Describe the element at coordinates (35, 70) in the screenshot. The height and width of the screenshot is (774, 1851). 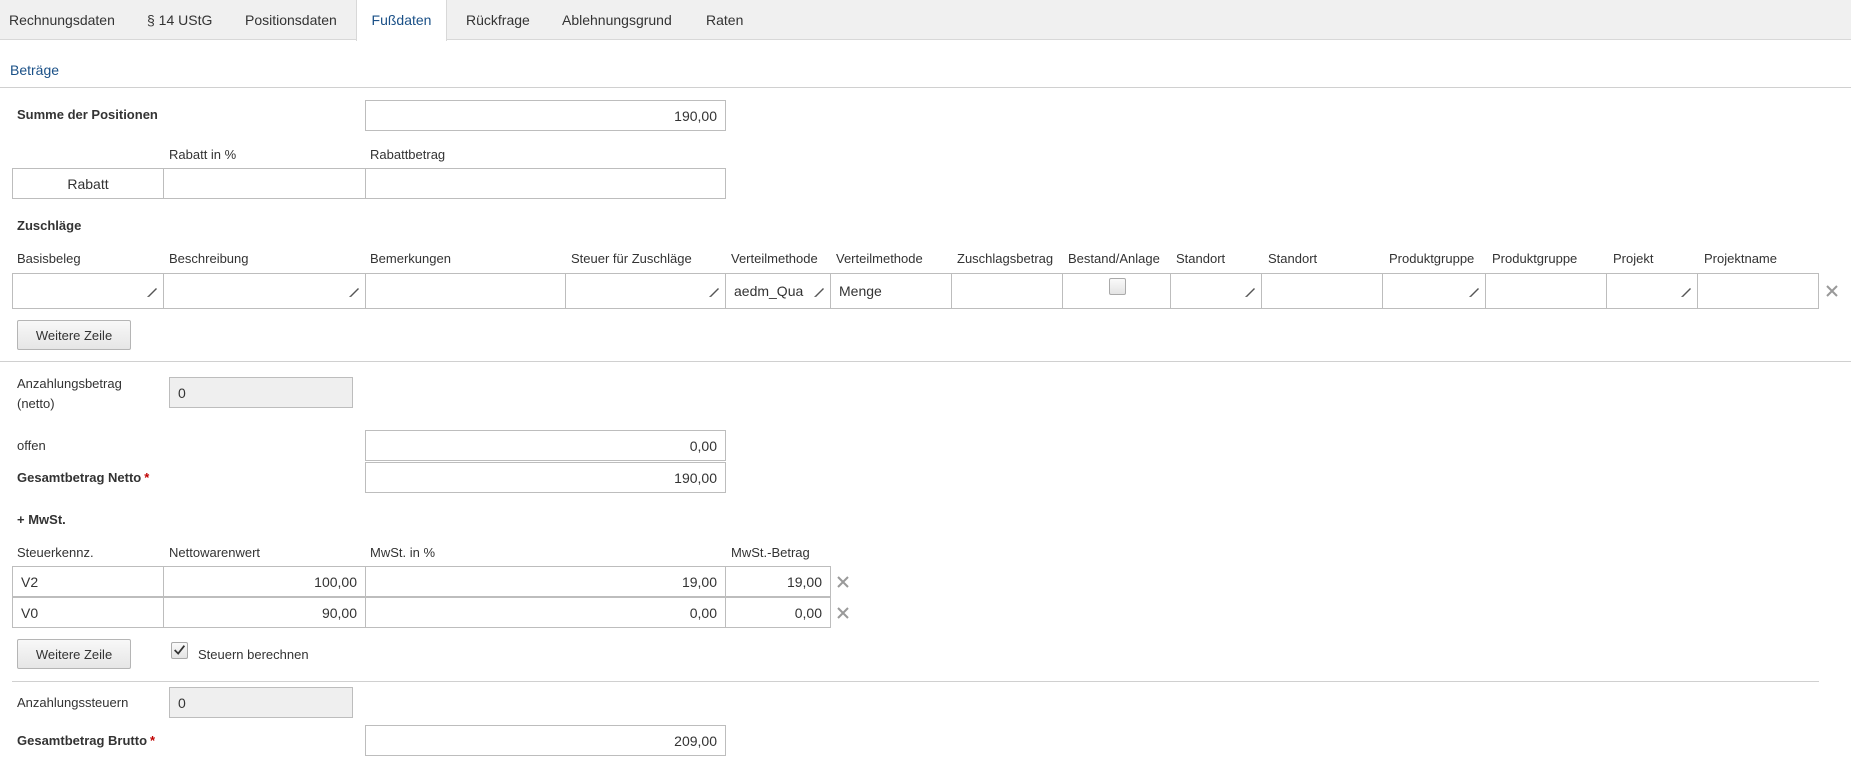
I see `section-title-betraege: Beträge` at that location.